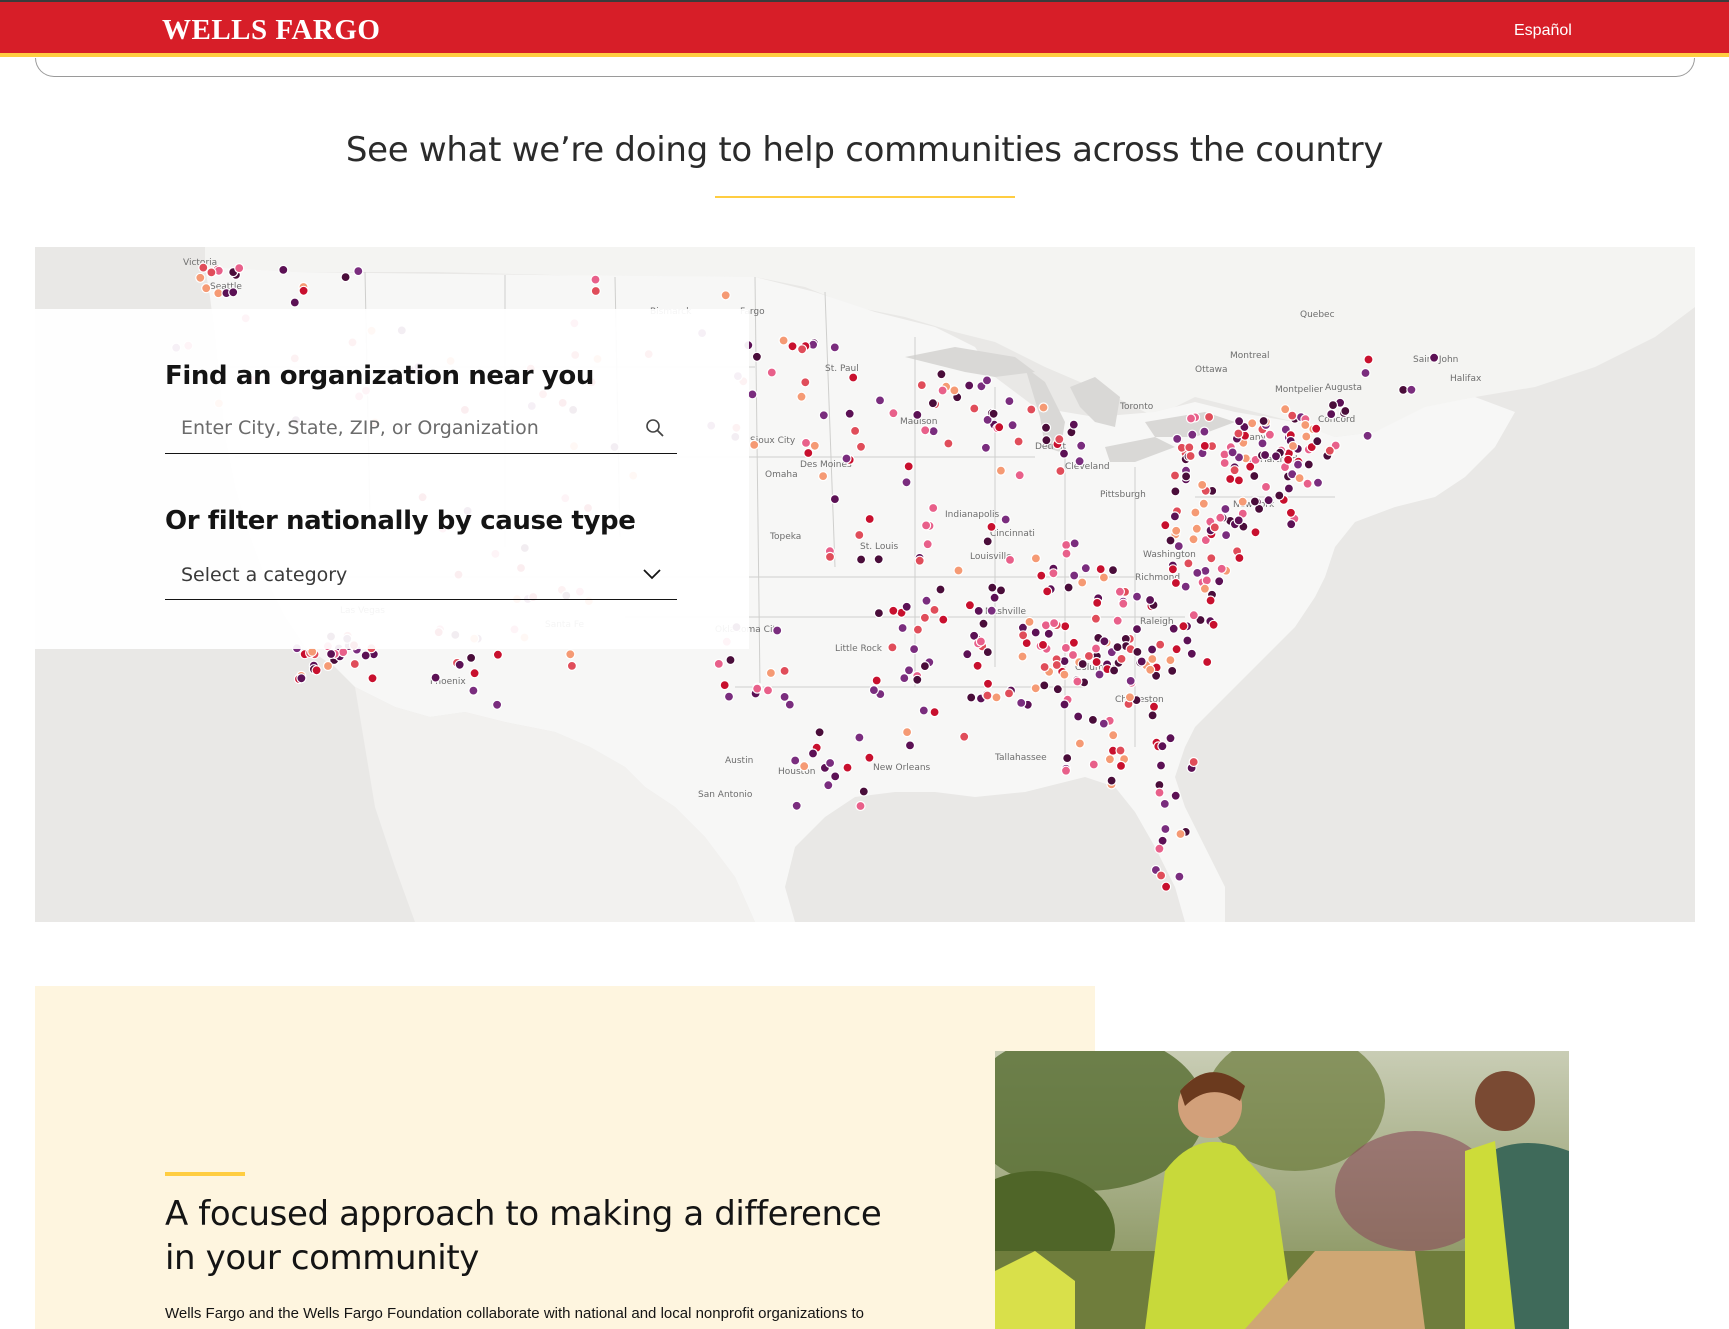 The width and height of the screenshot is (1729, 1329). Describe the element at coordinates (652, 574) in the screenshot. I see `chevron-down-icon` at that location.